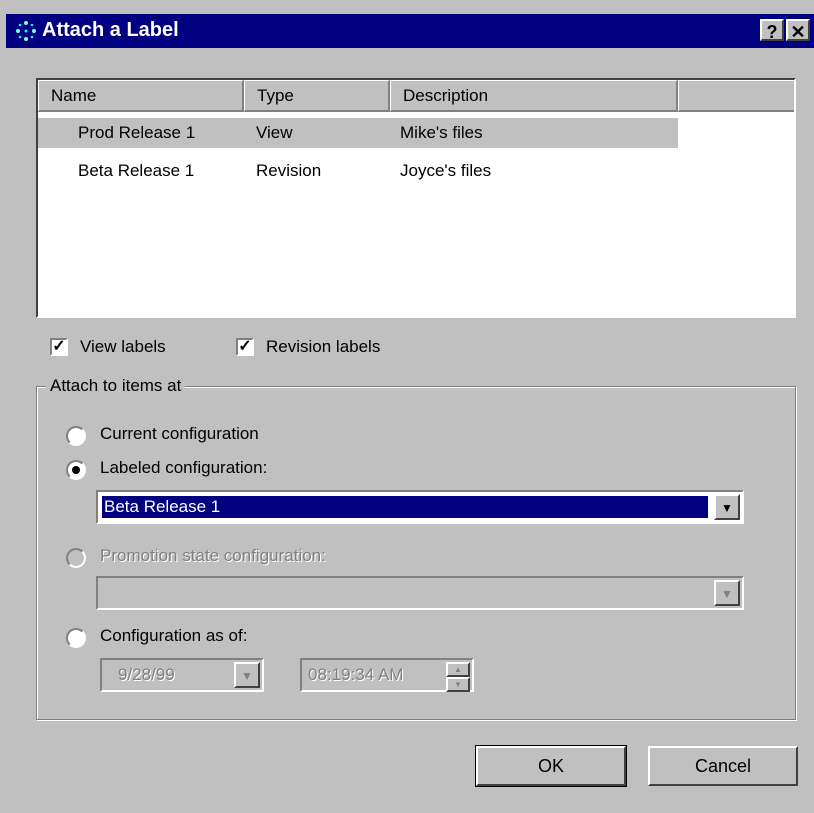 This screenshot has width=814, height=813. What do you see at coordinates (317, 96) in the screenshot?
I see `column-header-type: Type` at bounding box center [317, 96].